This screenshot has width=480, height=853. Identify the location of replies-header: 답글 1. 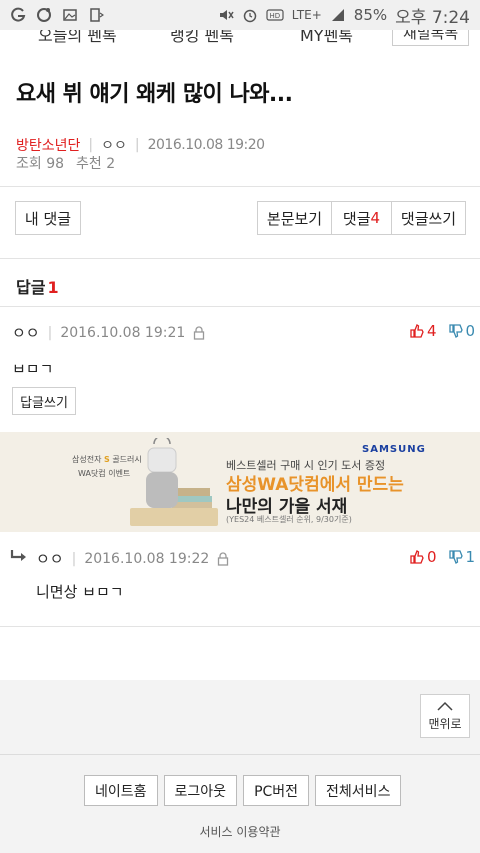
(37, 286).